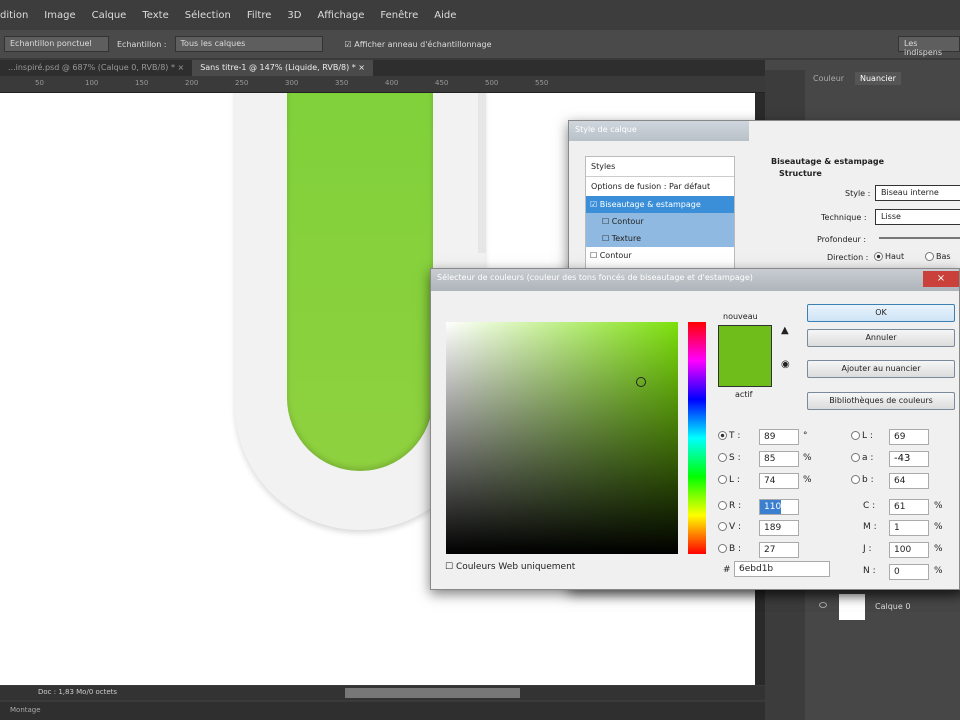 The image size is (960, 720). I want to click on blend-options: Options de fusion : Par défaut, so click(660, 186).